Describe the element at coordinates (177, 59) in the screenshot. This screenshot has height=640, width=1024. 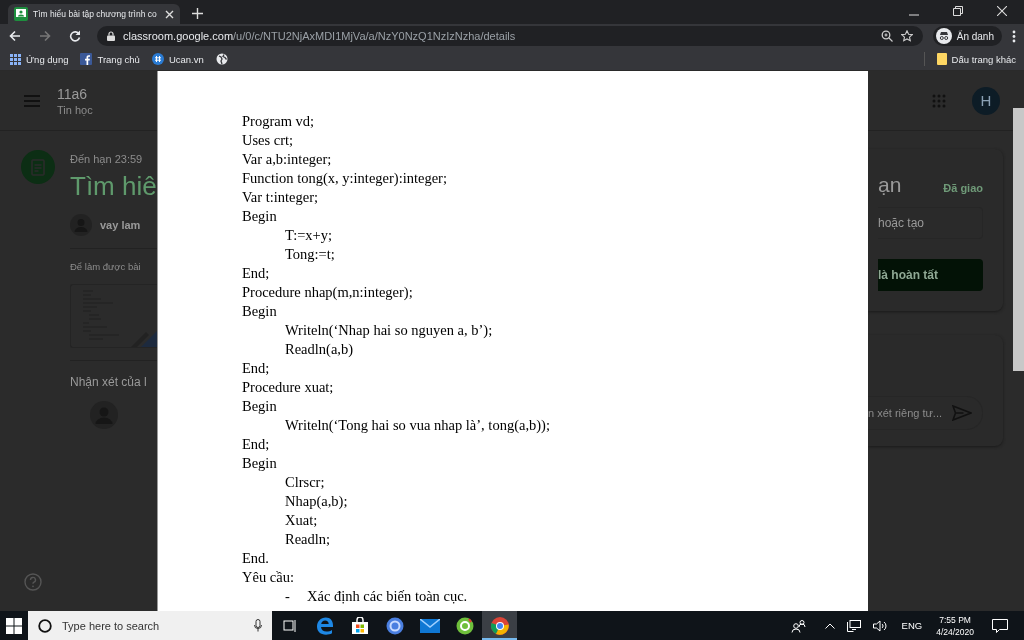
I see `bookmark: Ucan.vn` at that location.